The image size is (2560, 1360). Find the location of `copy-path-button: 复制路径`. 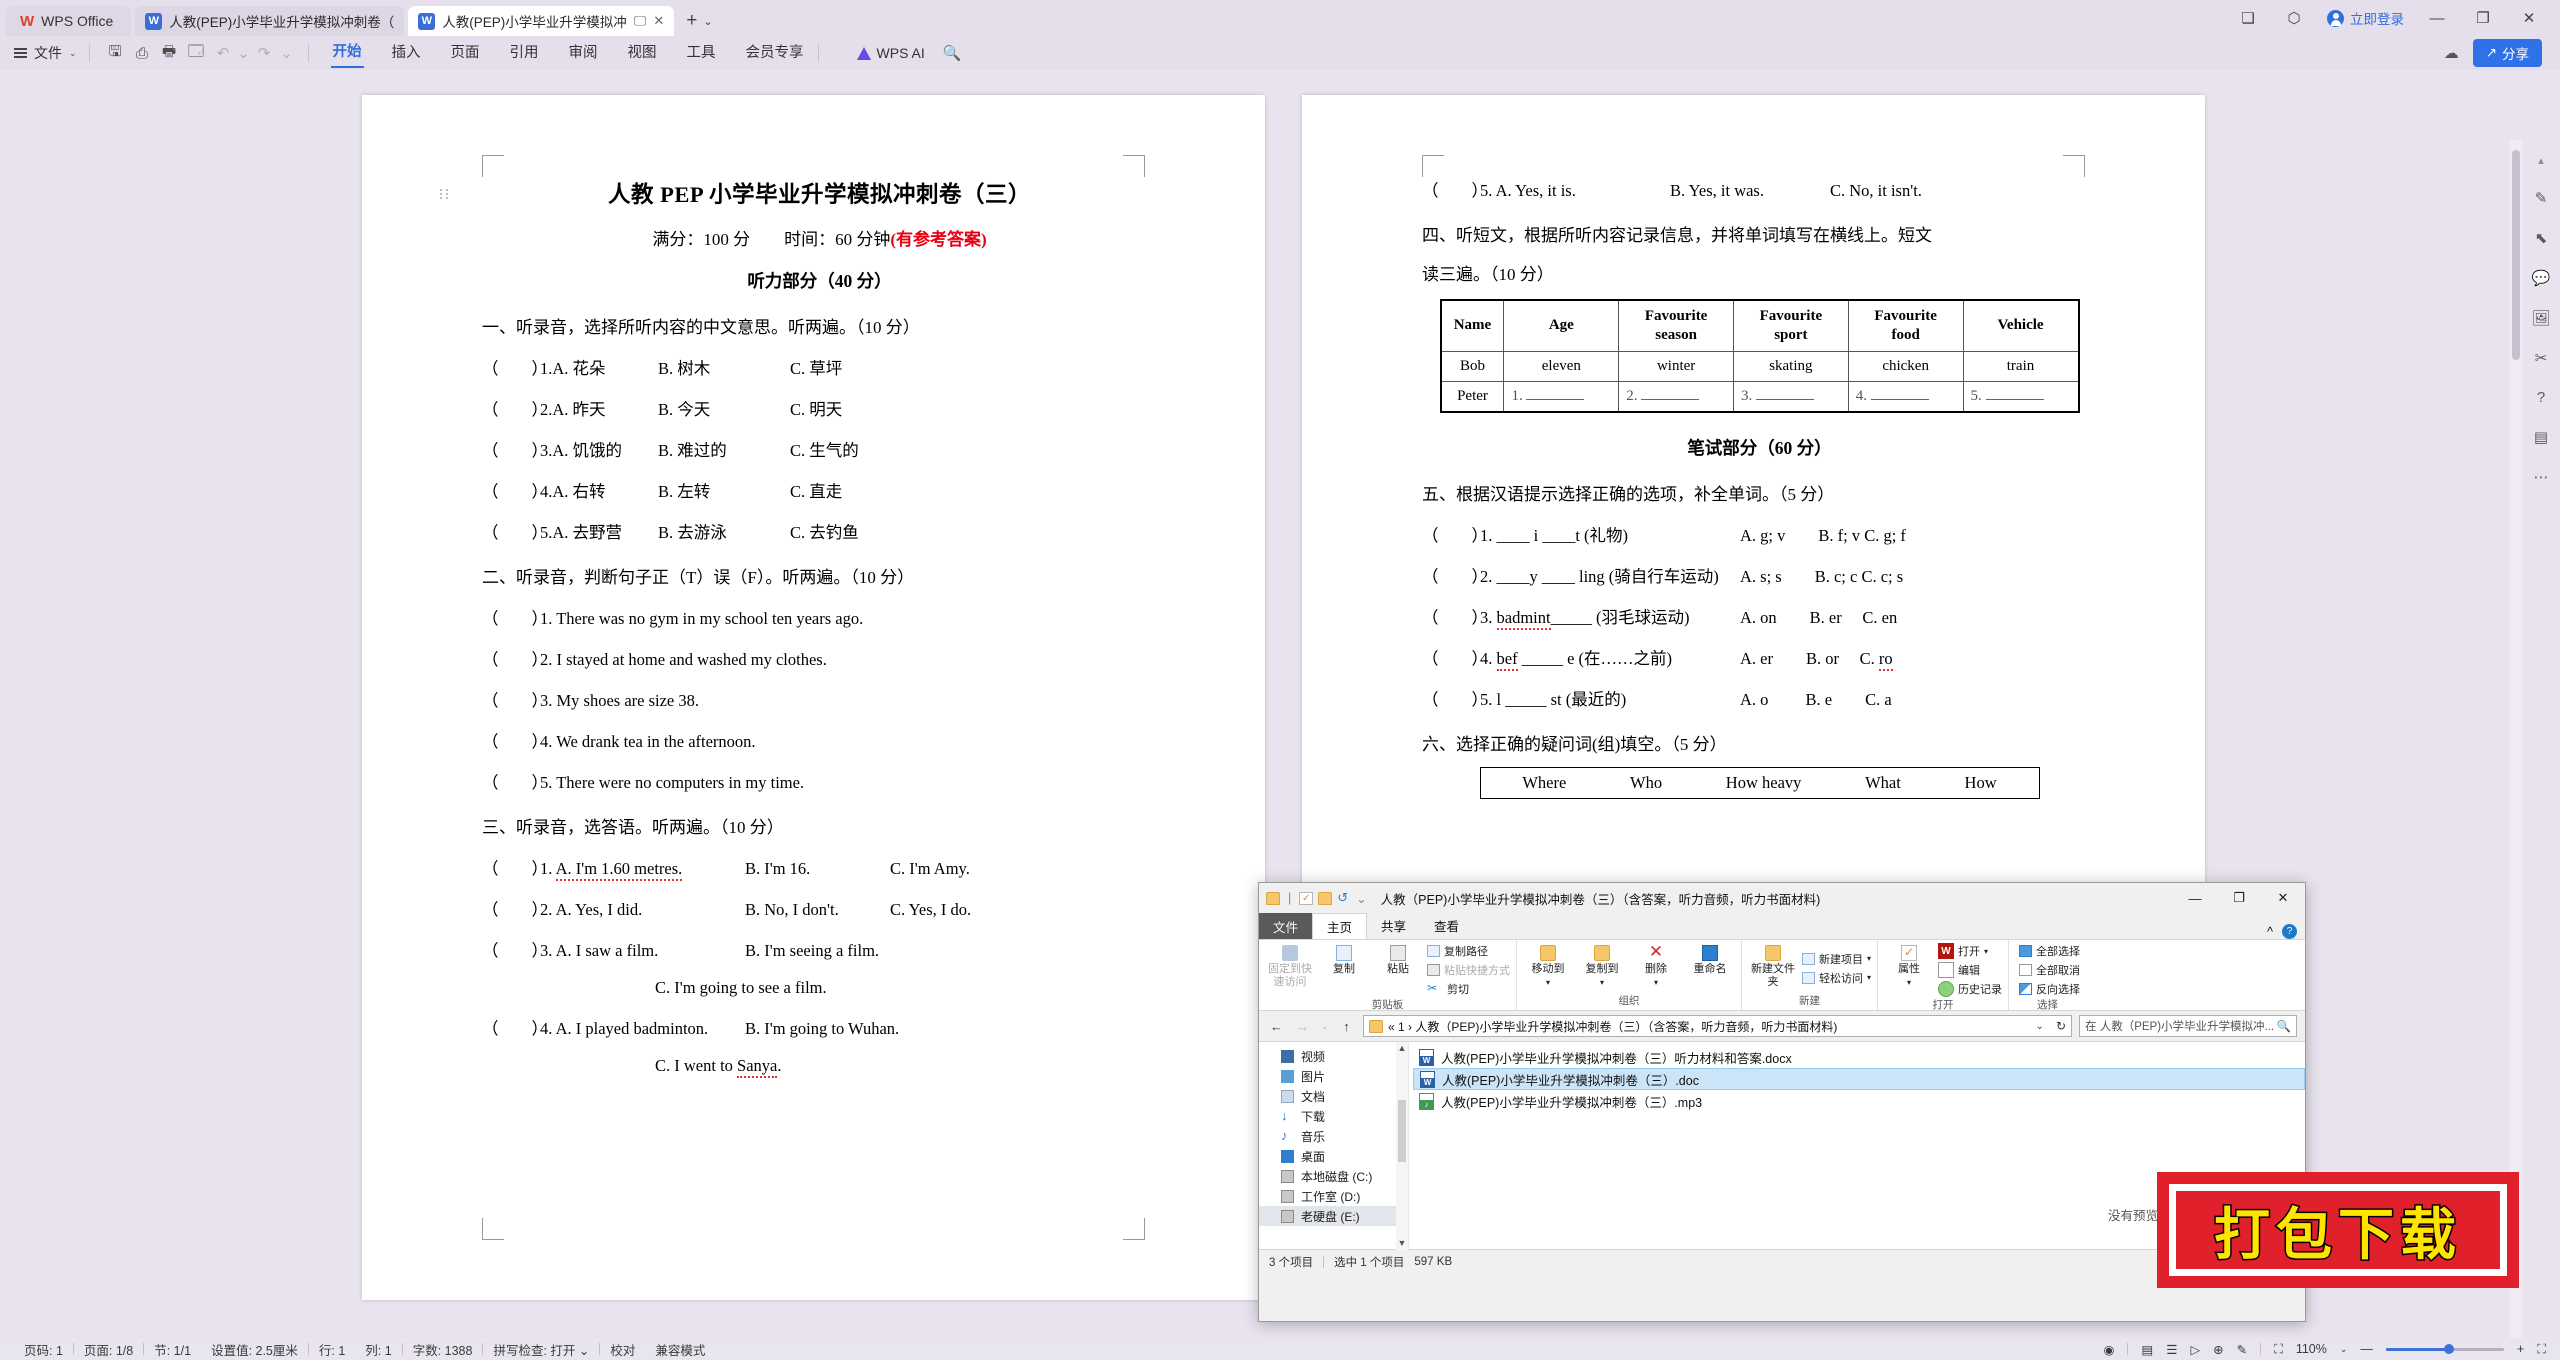

copy-path-button: 复制路径 is located at coordinates (1468, 951).